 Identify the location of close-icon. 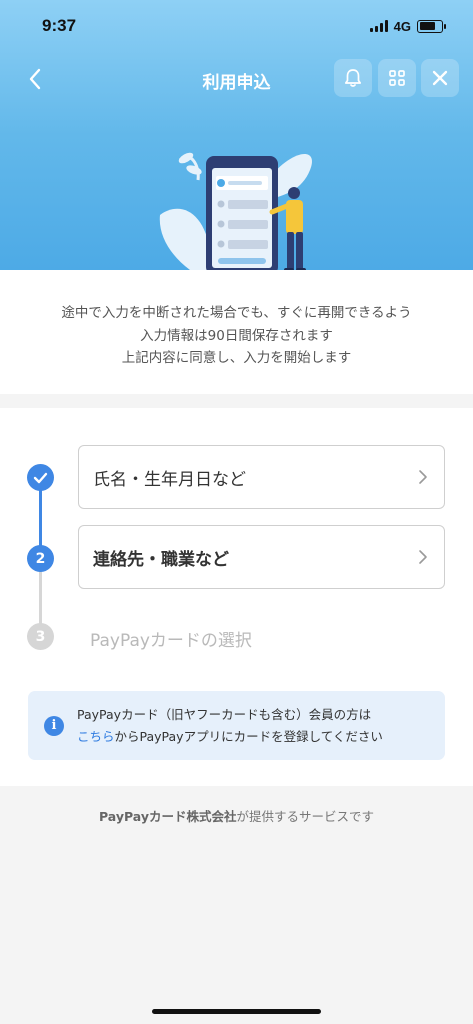
(440, 78).